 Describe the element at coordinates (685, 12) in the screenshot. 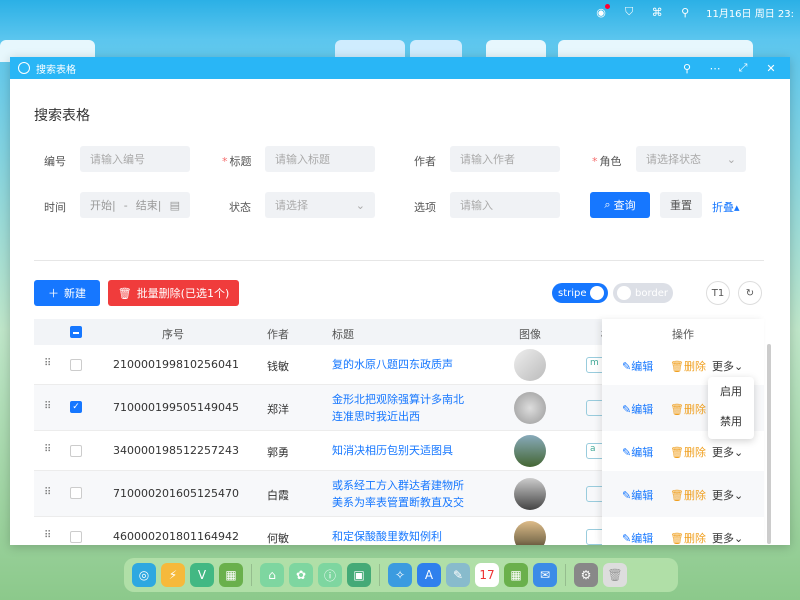

I see `pin-icon: ⚲` at that location.